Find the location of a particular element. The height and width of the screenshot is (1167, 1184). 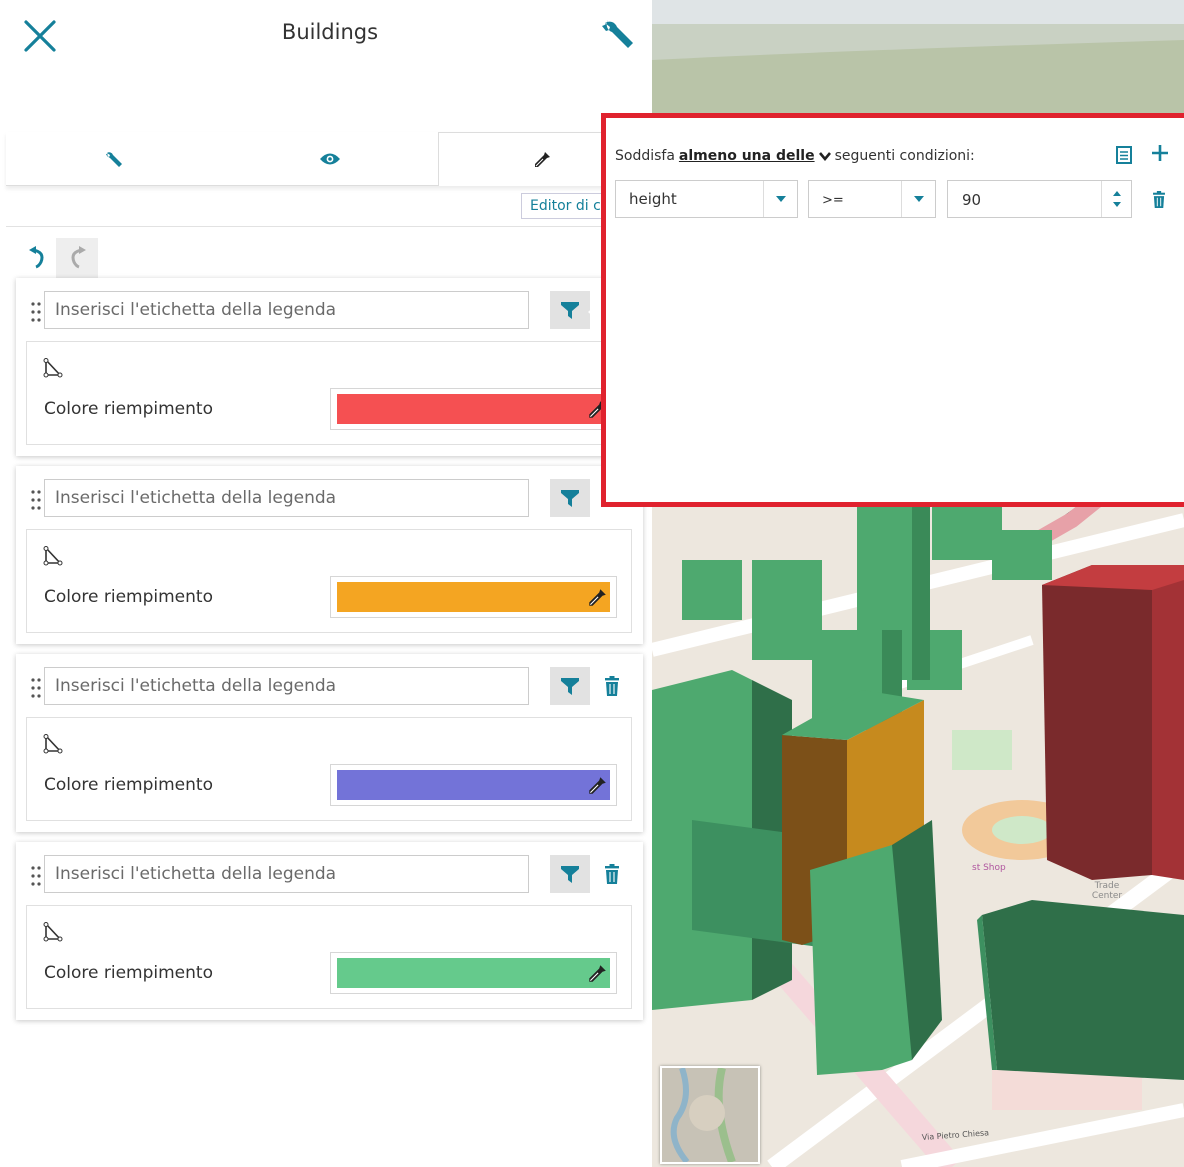

undo-icon is located at coordinates (38, 258).